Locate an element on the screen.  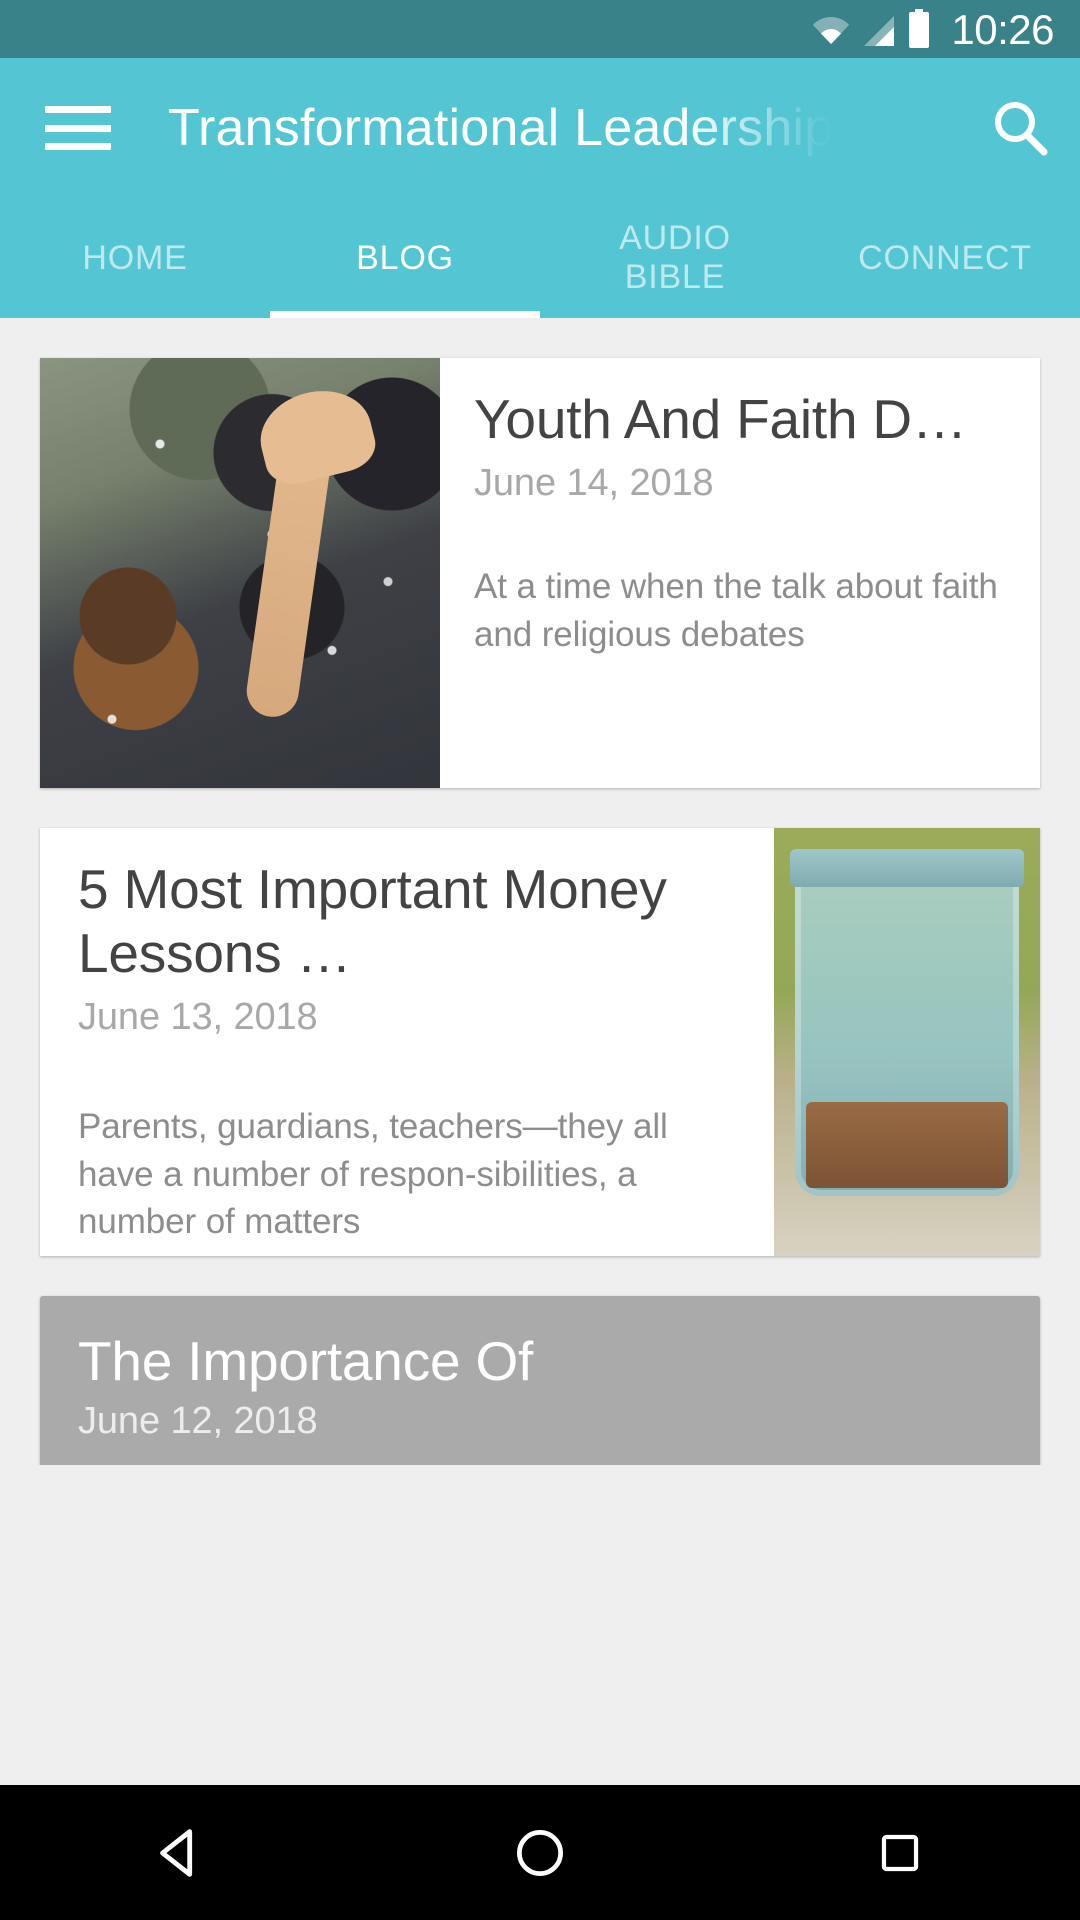
tab-audio-bible-label: AUDIO BIBLE is located at coordinates (675, 257).